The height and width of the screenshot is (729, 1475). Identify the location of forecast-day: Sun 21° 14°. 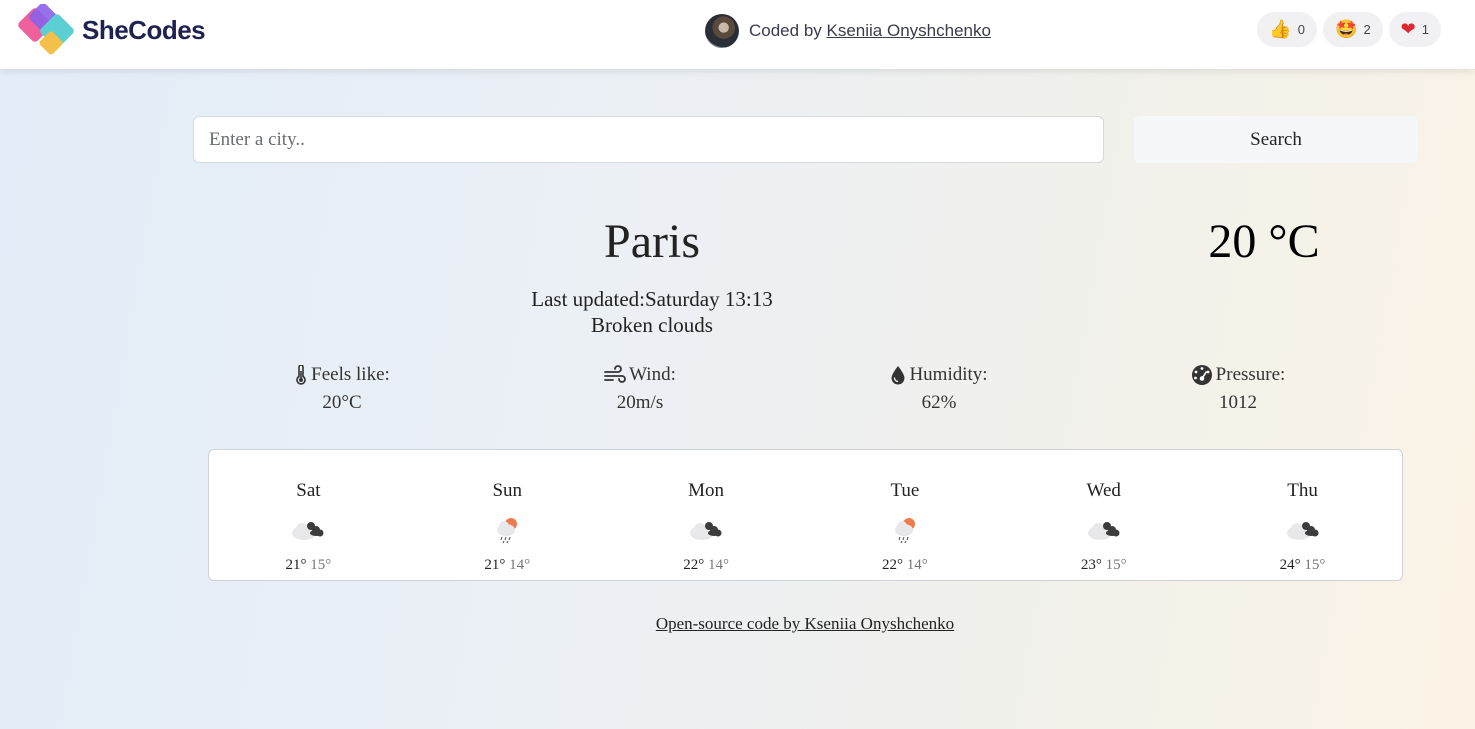
(507, 515).